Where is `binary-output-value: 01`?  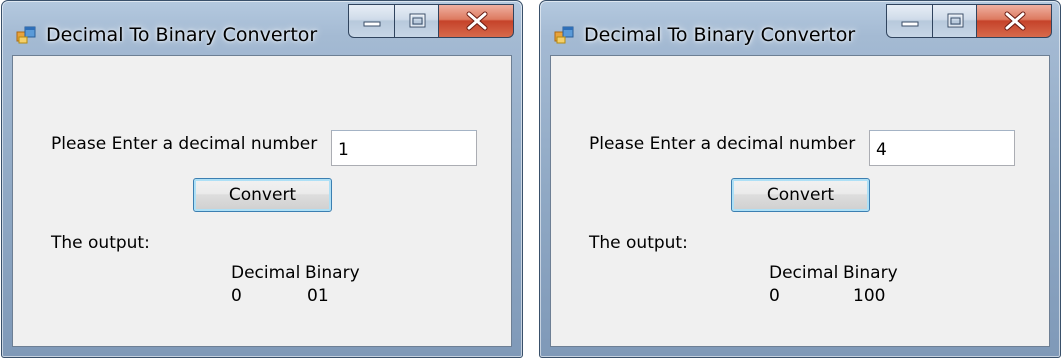
binary-output-value: 01 is located at coordinates (318, 296).